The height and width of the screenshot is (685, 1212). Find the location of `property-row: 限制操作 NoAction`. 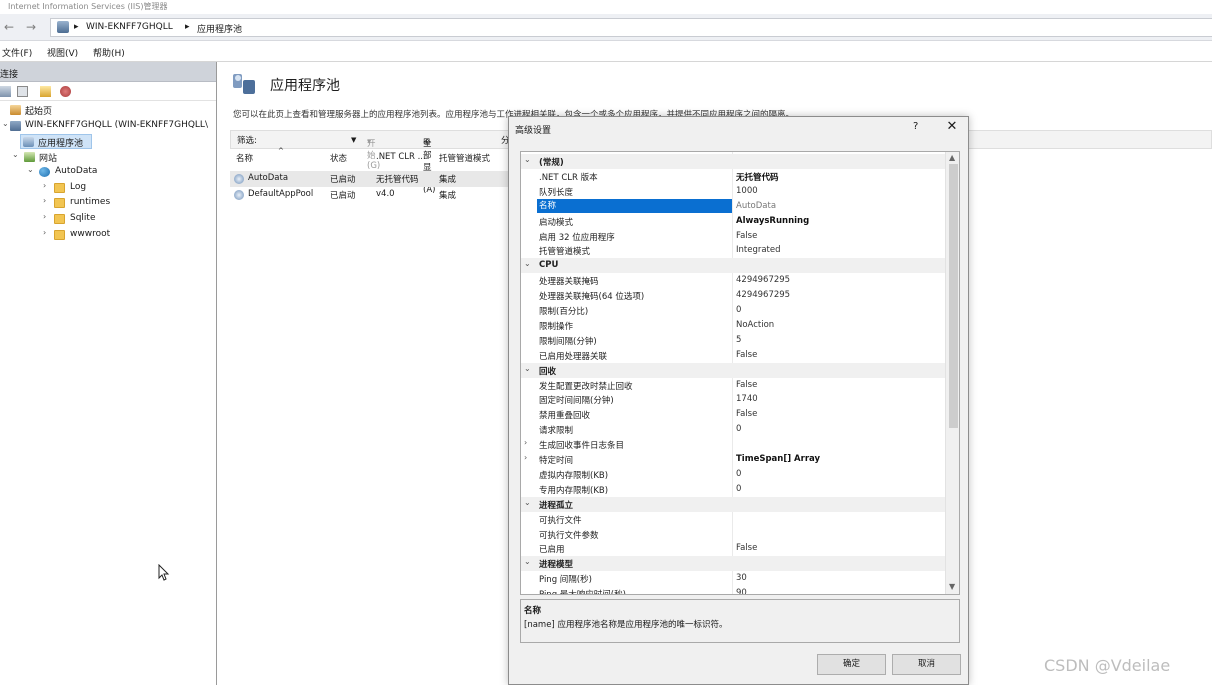

property-row: 限制操作 NoAction is located at coordinates (733, 325).